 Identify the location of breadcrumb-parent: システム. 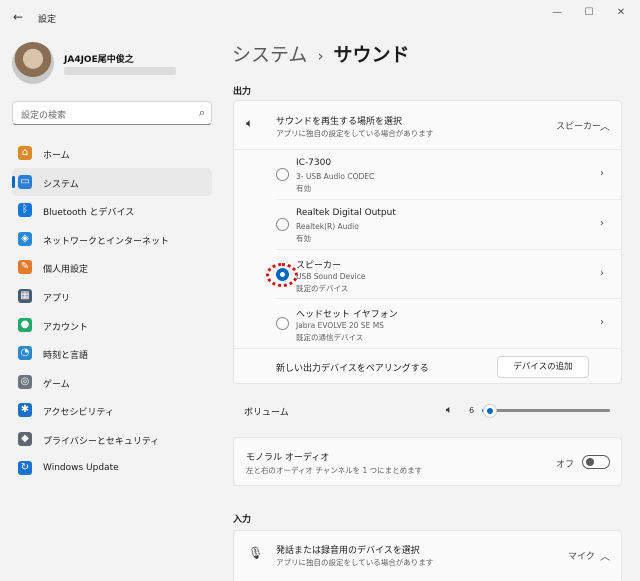
(269, 55).